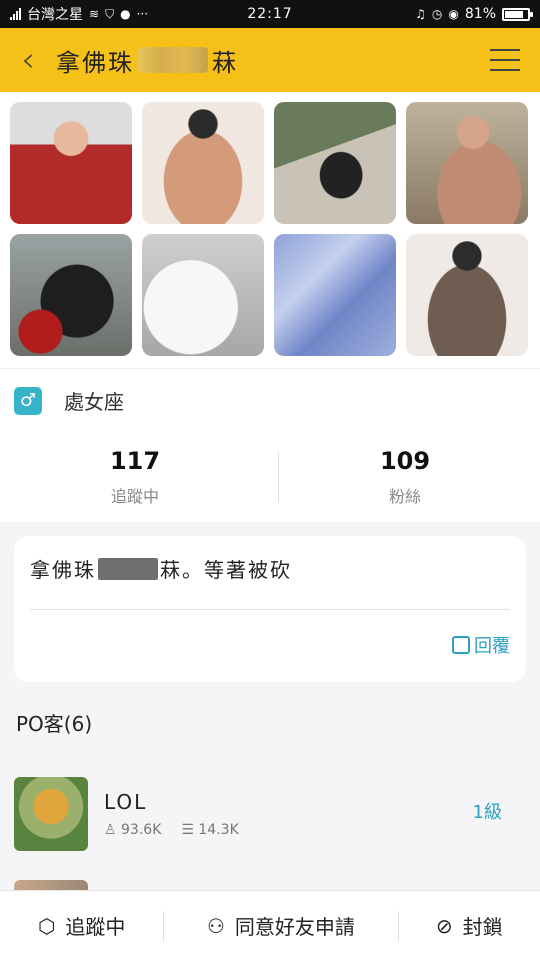 This screenshot has height=960, width=540. What do you see at coordinates (95, 62) in the screenshot?
I see `title-prefix: 拿佛珠` at bounding box center [95, 62].